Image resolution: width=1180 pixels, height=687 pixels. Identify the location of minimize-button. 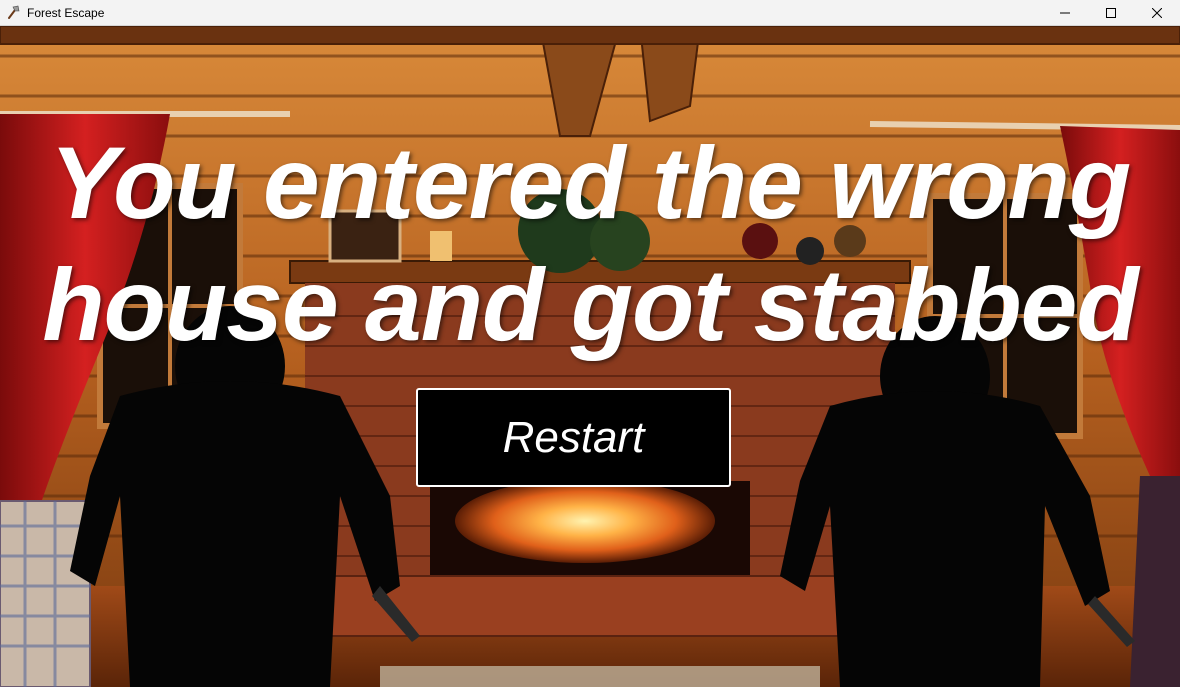
(1065, 13).